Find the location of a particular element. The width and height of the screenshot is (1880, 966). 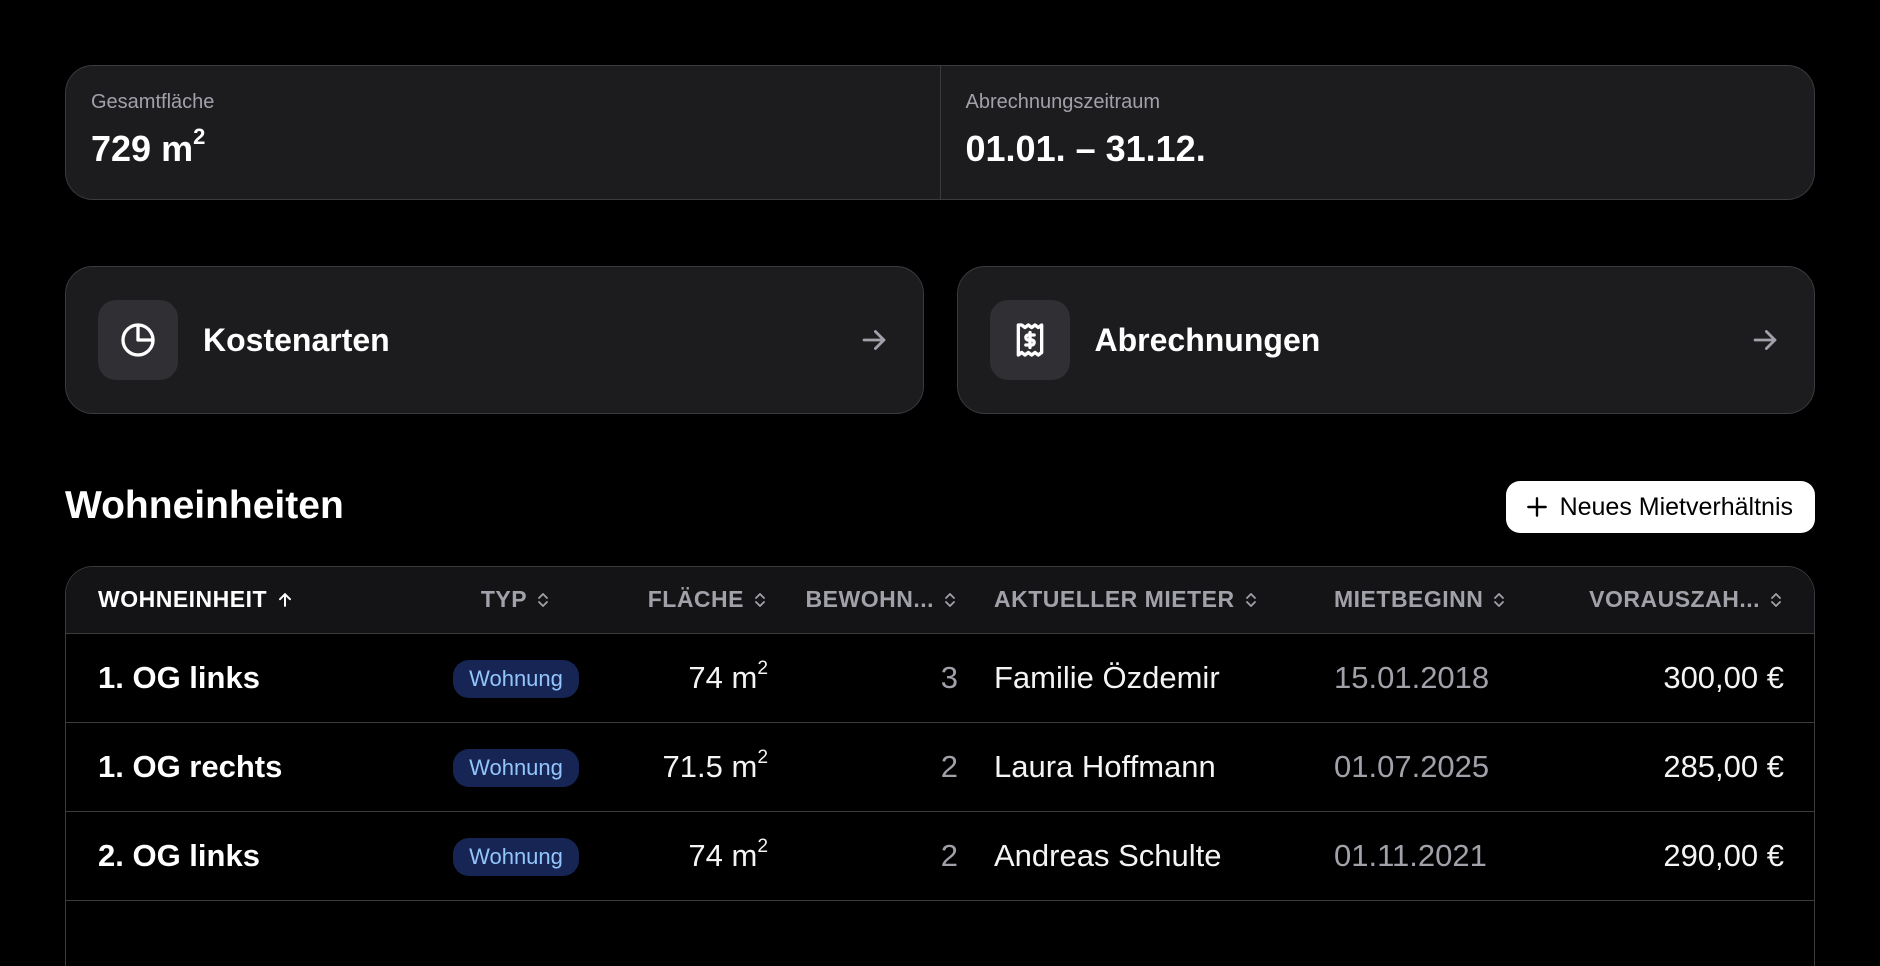

stat-total-area: Gesamtfläche 729 m2 is located at coordinates (503, 132).